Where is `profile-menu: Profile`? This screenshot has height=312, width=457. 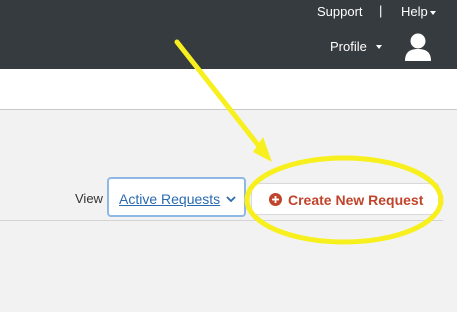
profile-menu: Profile is located at coordinates (348, 47).